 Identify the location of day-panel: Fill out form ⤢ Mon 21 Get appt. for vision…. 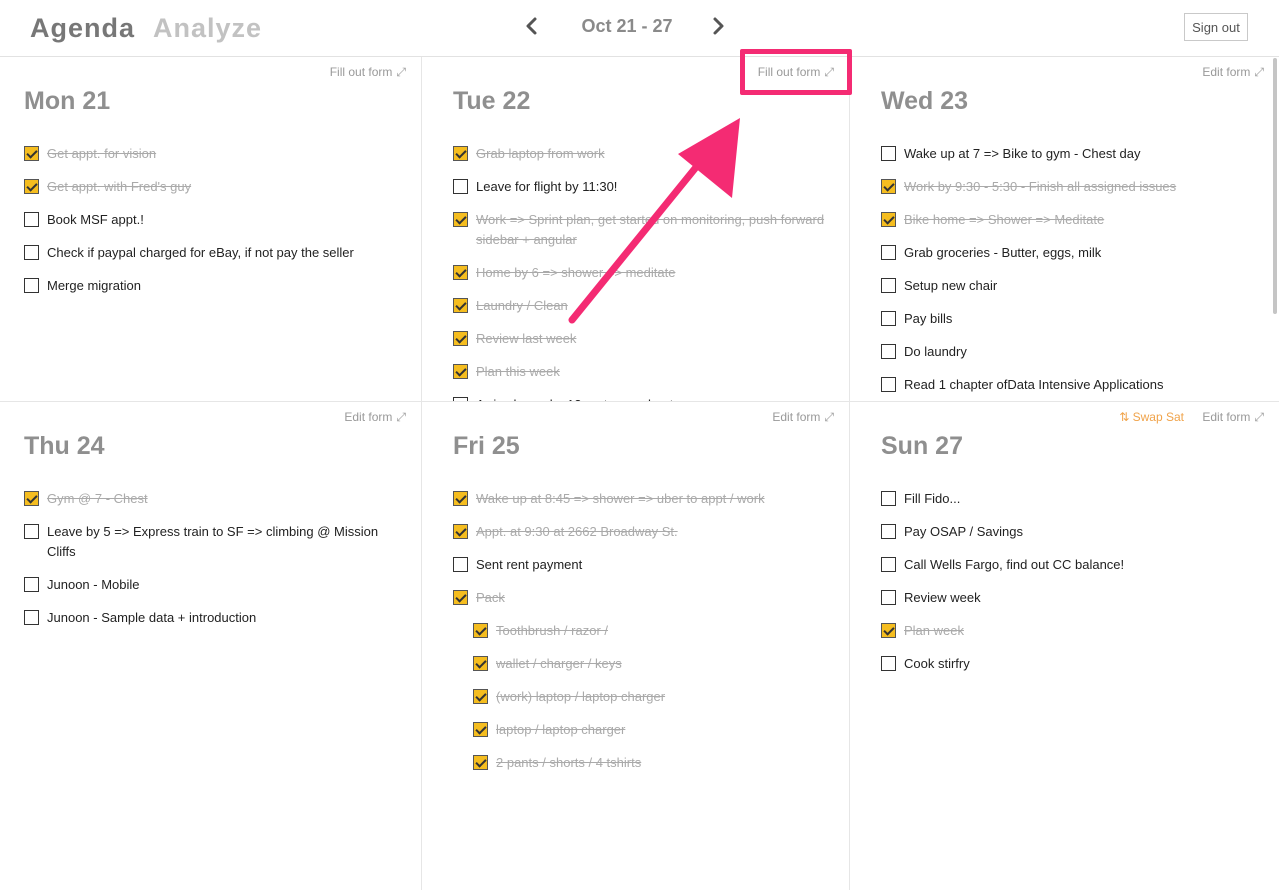
(210, 229).